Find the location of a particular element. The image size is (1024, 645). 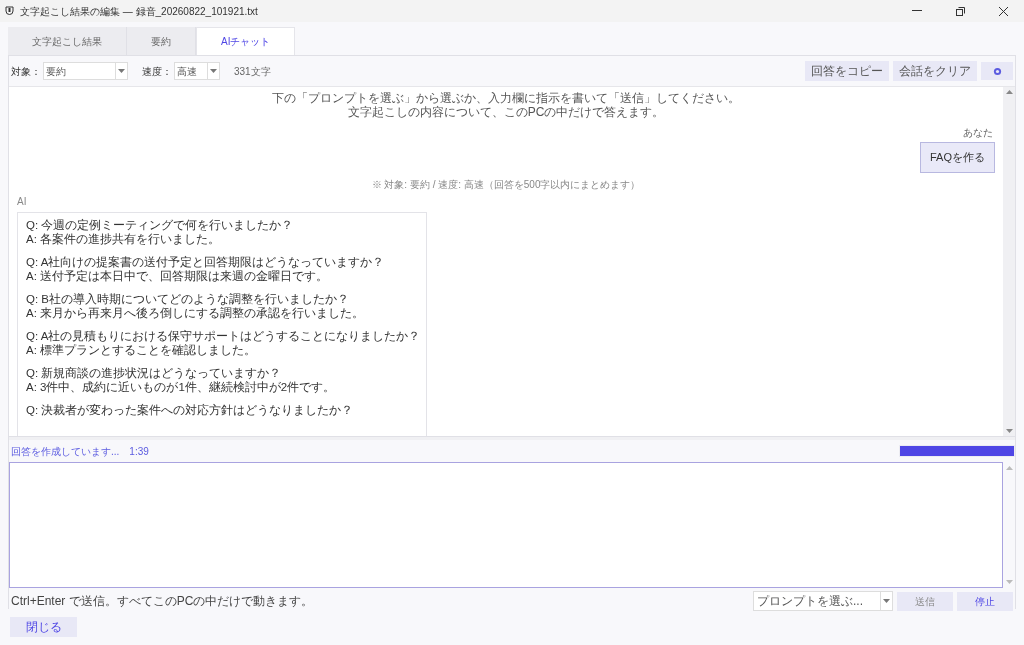

stop-button: 停止 is located at coordinates (985, 601).